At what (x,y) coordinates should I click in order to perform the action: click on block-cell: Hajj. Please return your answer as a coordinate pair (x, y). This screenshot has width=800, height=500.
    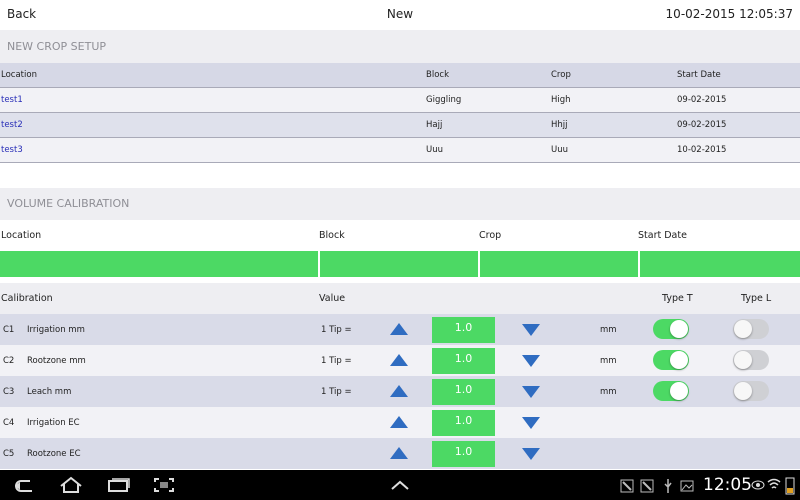
    Looking at the image, I should click on (434, 125).